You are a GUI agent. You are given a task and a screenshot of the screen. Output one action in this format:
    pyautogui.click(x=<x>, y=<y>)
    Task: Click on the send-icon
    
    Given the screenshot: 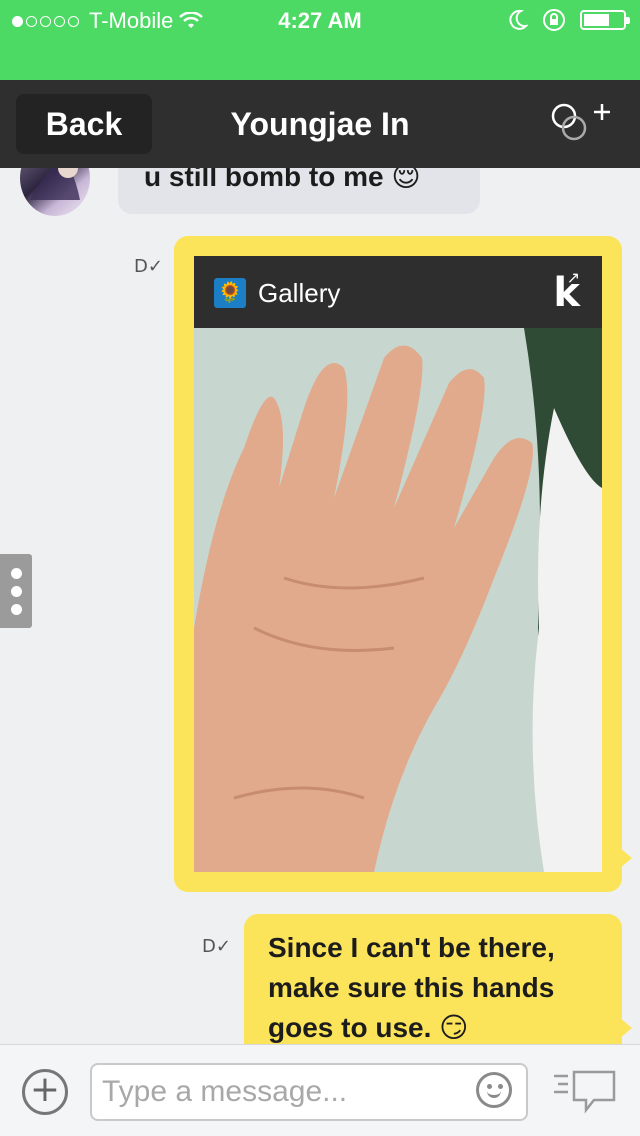 What is the action you would take?
    pyautogui.click(x=585, y=1091)
    